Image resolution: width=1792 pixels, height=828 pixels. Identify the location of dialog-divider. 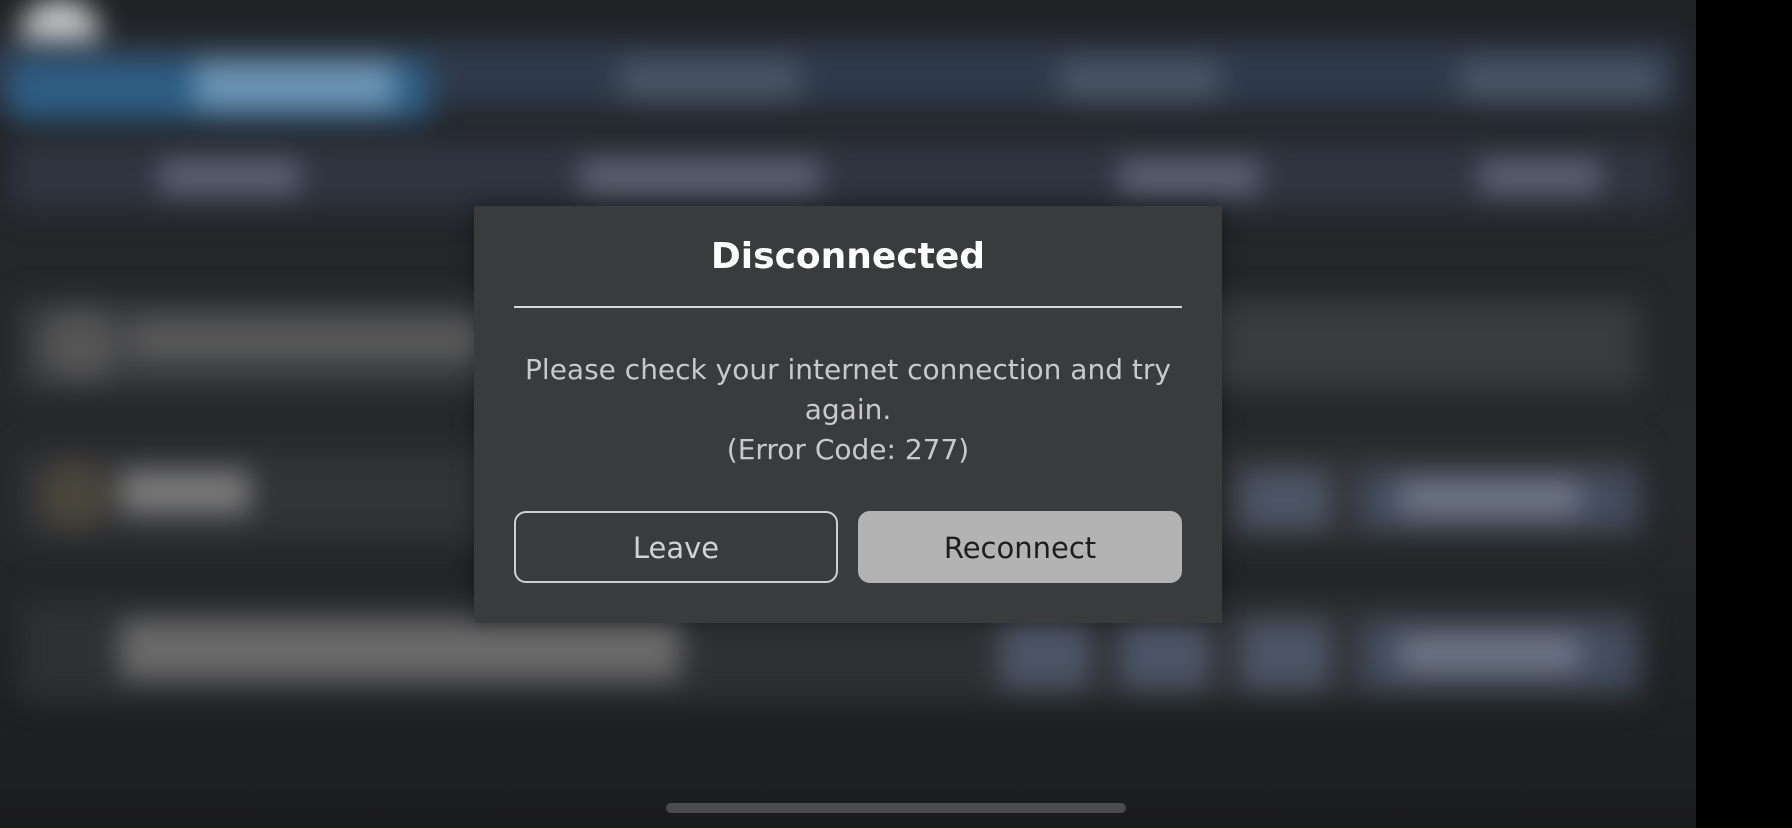
(848, 307).